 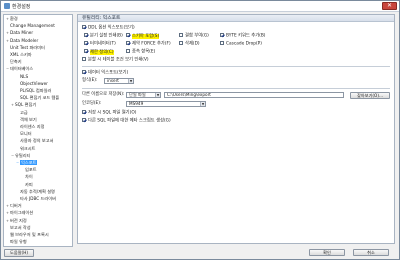 What do you see at coordinates (29, 170) in the screenshot?
I see `tree-item: 임포트` at bounding box center [29, 170].